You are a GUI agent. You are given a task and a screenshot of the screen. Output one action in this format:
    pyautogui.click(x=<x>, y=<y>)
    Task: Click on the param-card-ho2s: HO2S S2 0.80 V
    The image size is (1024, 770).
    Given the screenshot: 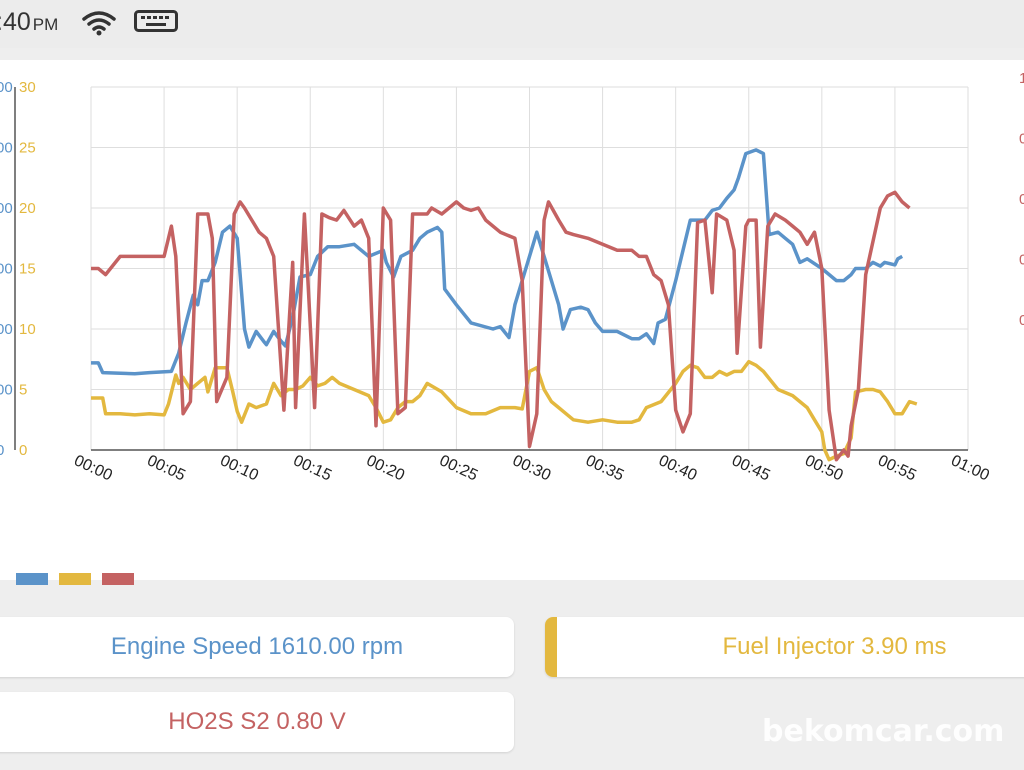 What is the action you would take?
    pyautogui.click(x=257, y=722)
    